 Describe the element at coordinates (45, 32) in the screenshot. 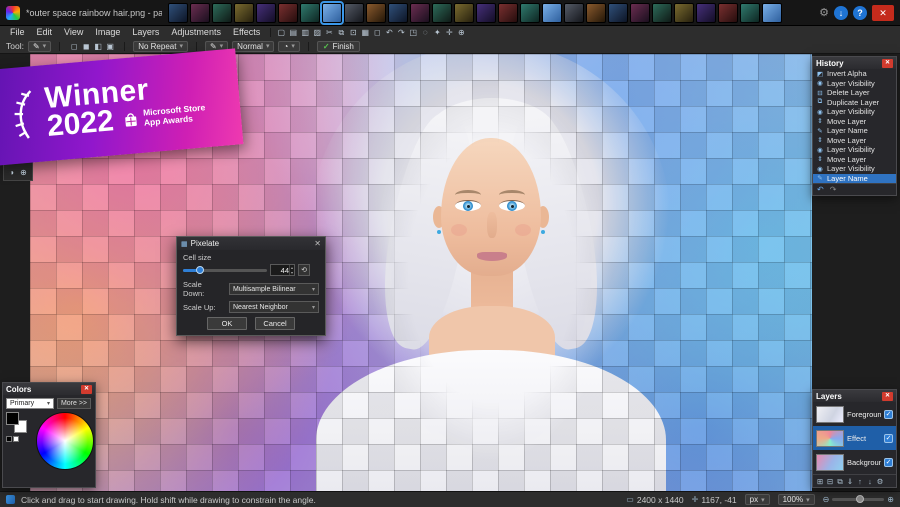

I see `menu-item-edit: Edit` at that location.